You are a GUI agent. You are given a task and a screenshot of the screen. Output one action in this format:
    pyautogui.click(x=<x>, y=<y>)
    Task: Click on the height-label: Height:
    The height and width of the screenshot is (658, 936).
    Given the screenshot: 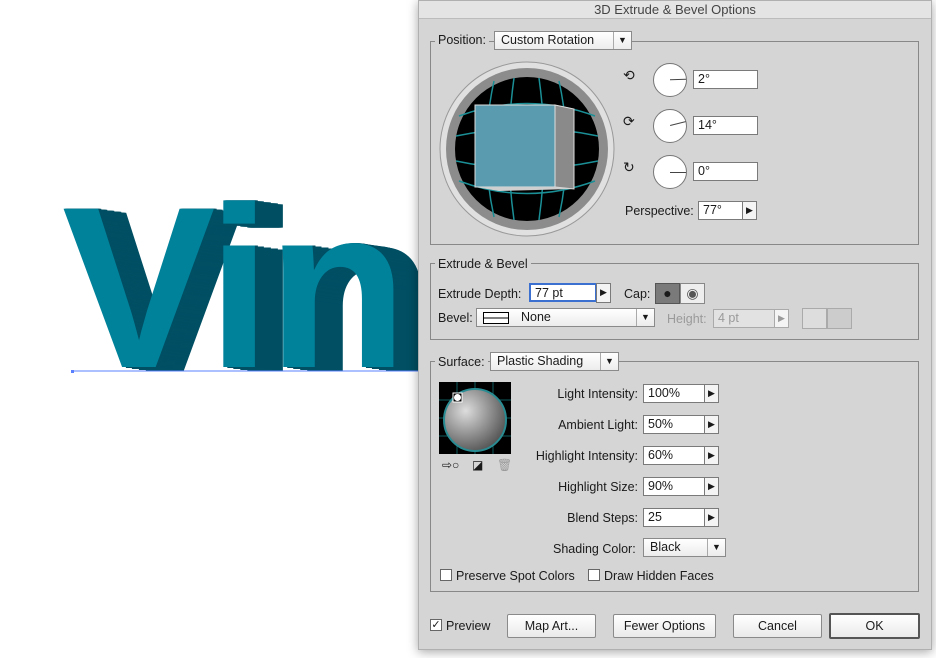 What is the action you would take?
    pyautogui.click(x=687, y=319)
    